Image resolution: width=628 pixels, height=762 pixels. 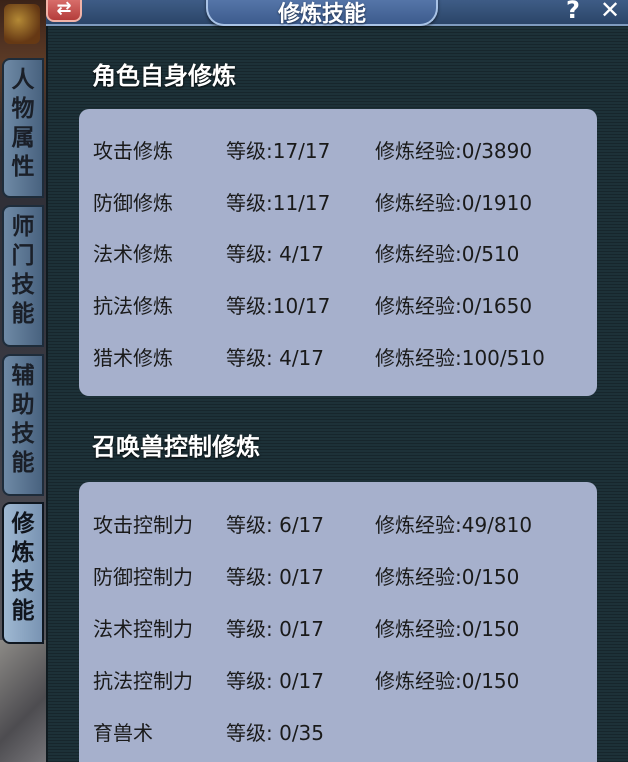 What do you see at coordinates (123, 733) in the screenshot?
I see `cultivation-name: 育兽术` at bounding box center [123, 733].